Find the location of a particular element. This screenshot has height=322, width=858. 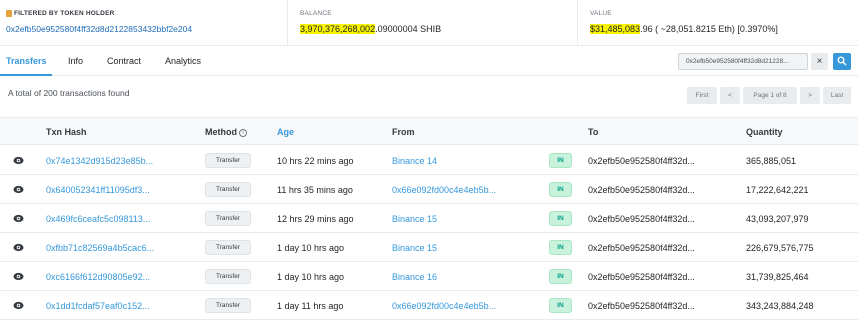

pager-first-button: First is located at coordinates (702, 95).